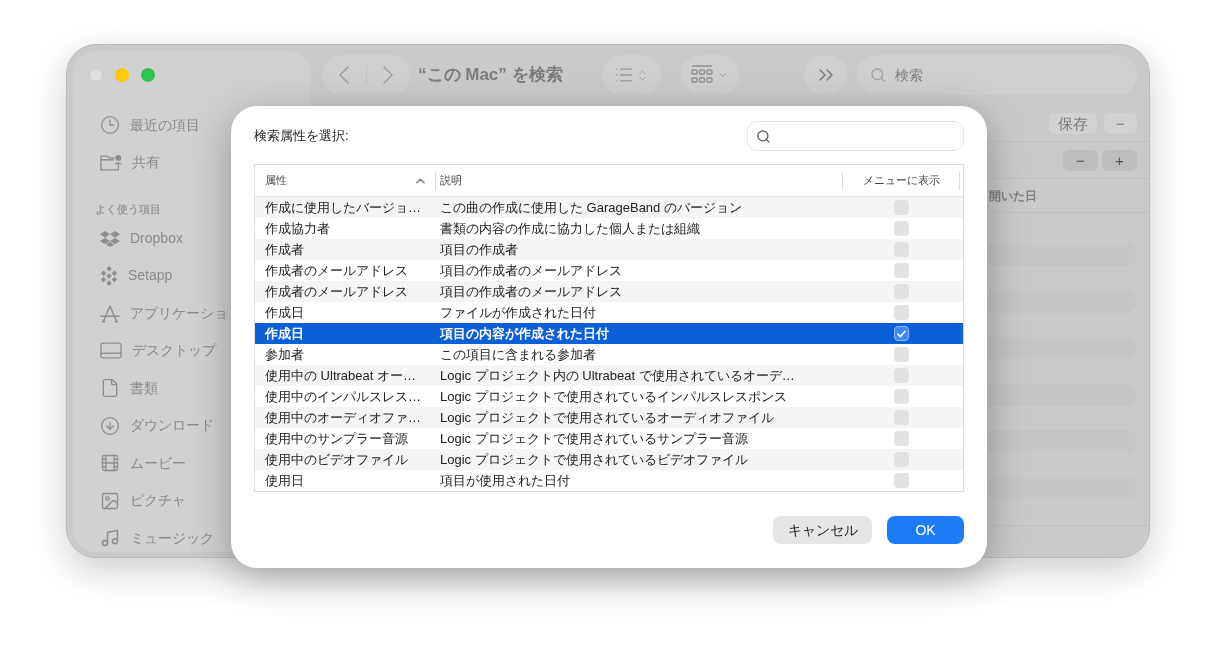 The image size is (1216, 656). I want to click on table-row: 作成者のメールアドレス 項目の作成者のメールアドレス, so click(609, 291).